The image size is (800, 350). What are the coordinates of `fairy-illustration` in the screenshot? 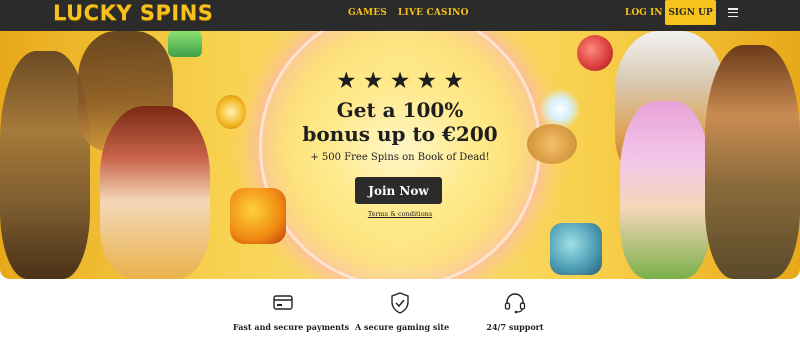 It's located at (665, 190).